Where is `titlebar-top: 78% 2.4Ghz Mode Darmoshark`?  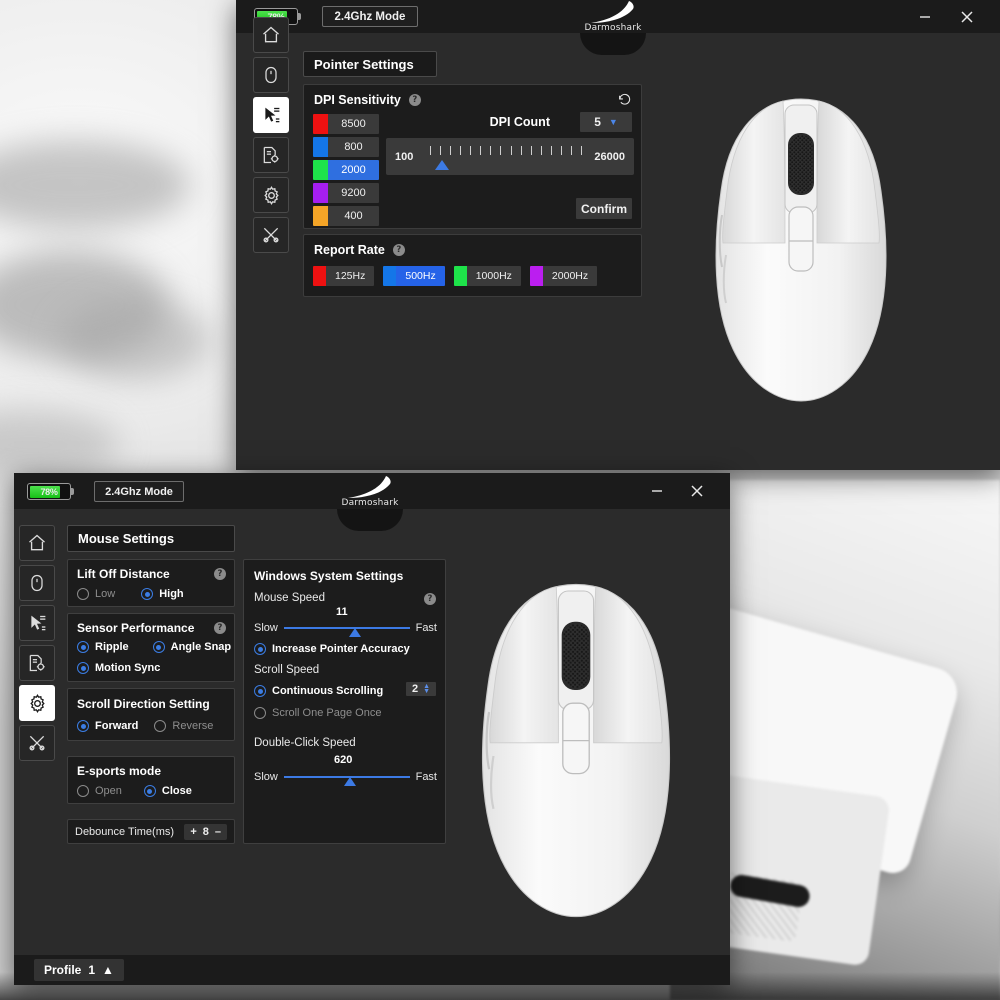
titlebar-top: 78% 2.4Ghz Mode Darmoshark is located at coordinates (618, 27).